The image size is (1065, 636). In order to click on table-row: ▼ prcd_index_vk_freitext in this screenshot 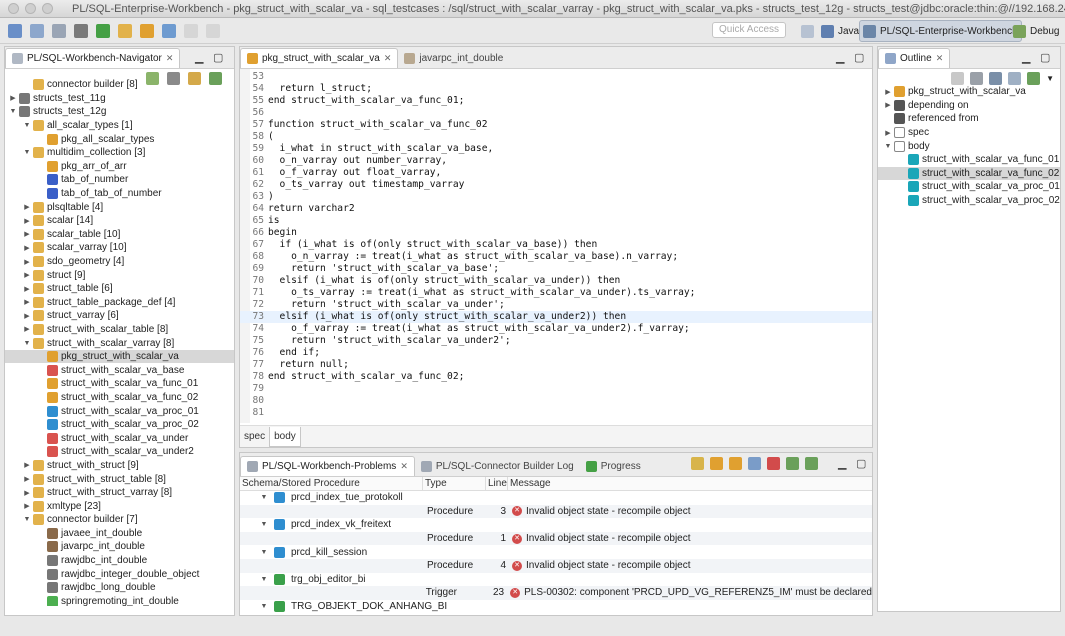, I will do `click(556, 525)`.